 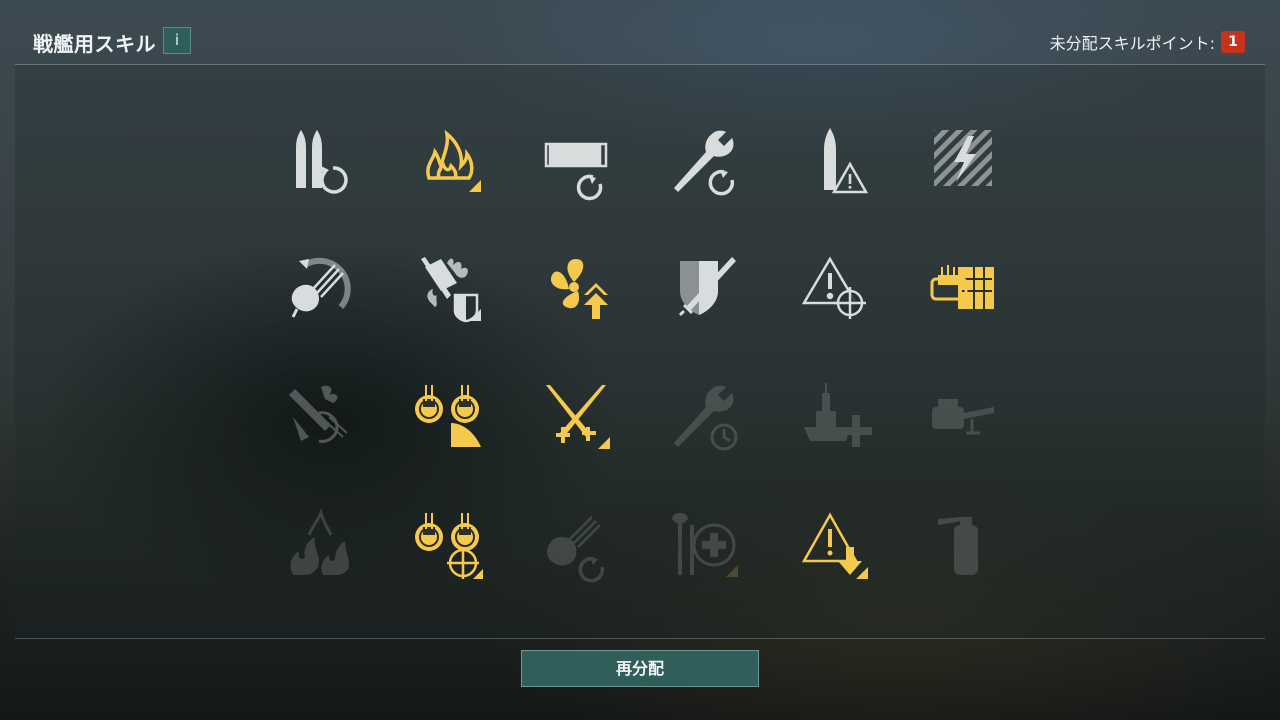 What do you see at coordinates (576, 171) in the screenshot?
I see `torpedo-reload-icon` at bounding box center [576, 171].